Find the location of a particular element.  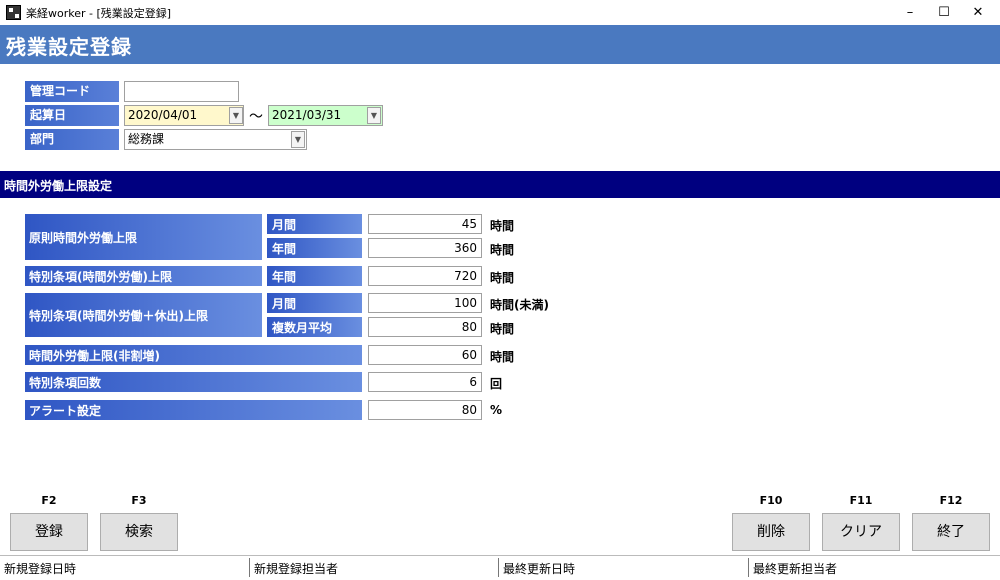

minimize-button: – is located at coordinates (910, 12).